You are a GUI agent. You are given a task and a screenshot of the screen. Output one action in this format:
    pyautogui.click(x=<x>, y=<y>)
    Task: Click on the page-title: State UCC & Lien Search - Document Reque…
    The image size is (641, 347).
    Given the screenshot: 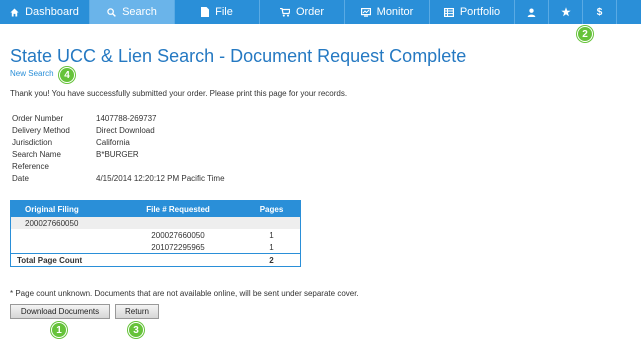 What is the action you would take?
    pyautogui.click(x=238, y=56)
    